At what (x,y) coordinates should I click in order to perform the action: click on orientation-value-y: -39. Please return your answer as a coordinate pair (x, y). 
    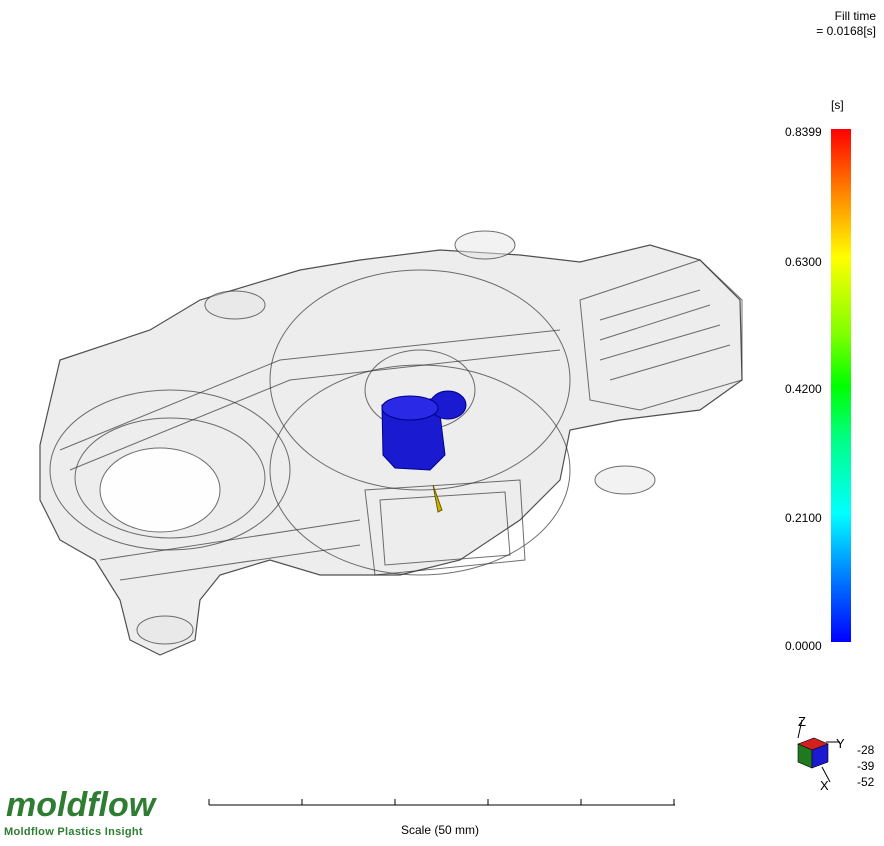
    Looking at the image, I should click on (866, 766).